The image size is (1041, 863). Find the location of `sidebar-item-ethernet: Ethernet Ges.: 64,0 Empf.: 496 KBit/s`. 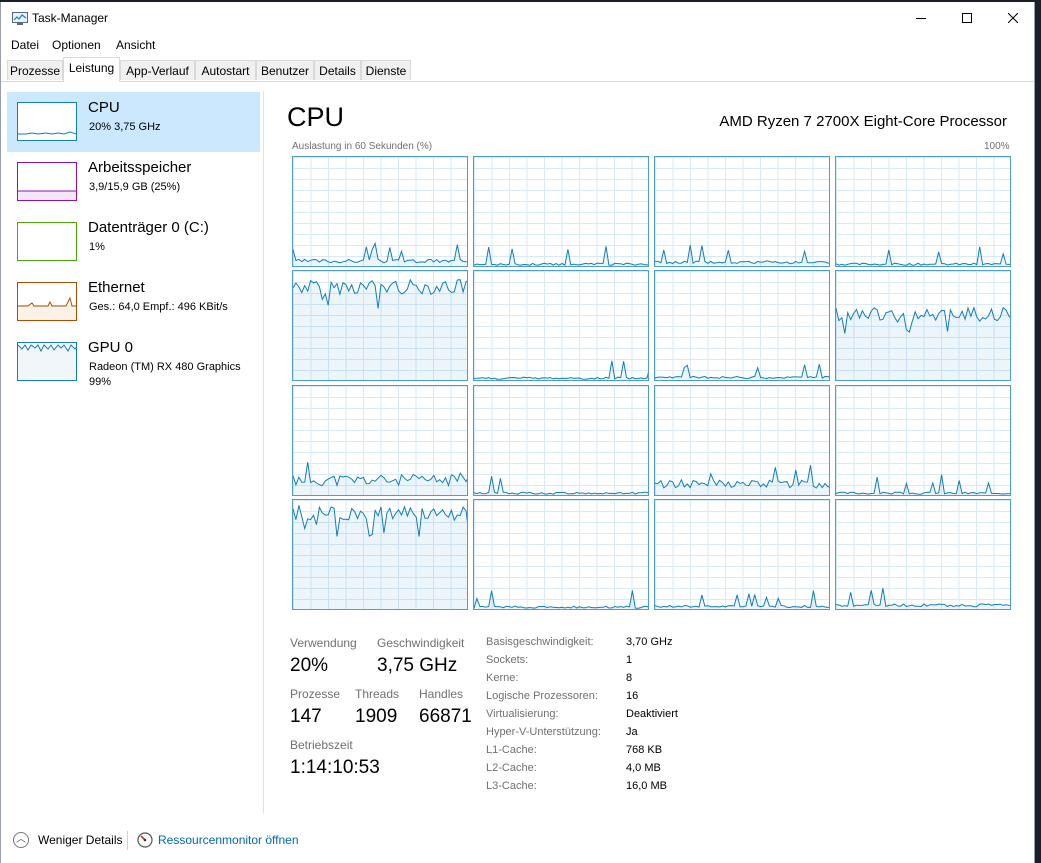

sidebar-item-ethernet: Ethernet Ges.: 64,0 Empf.: 496 KBit/s is located at coordinates (133, 302).